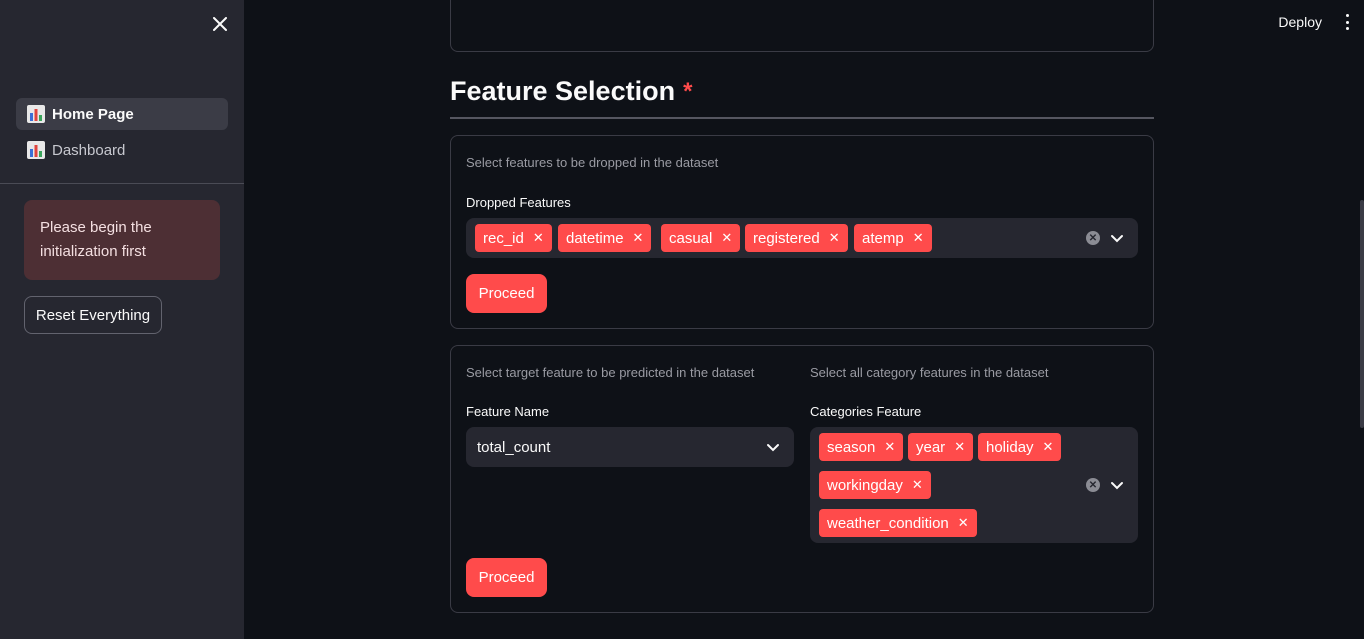 The height and width of the screenshot is (639, 1364). Describe the element at coordinates (122, 240) in the screenshot. I see `alert-message: Please begin the initialization first` at that location.